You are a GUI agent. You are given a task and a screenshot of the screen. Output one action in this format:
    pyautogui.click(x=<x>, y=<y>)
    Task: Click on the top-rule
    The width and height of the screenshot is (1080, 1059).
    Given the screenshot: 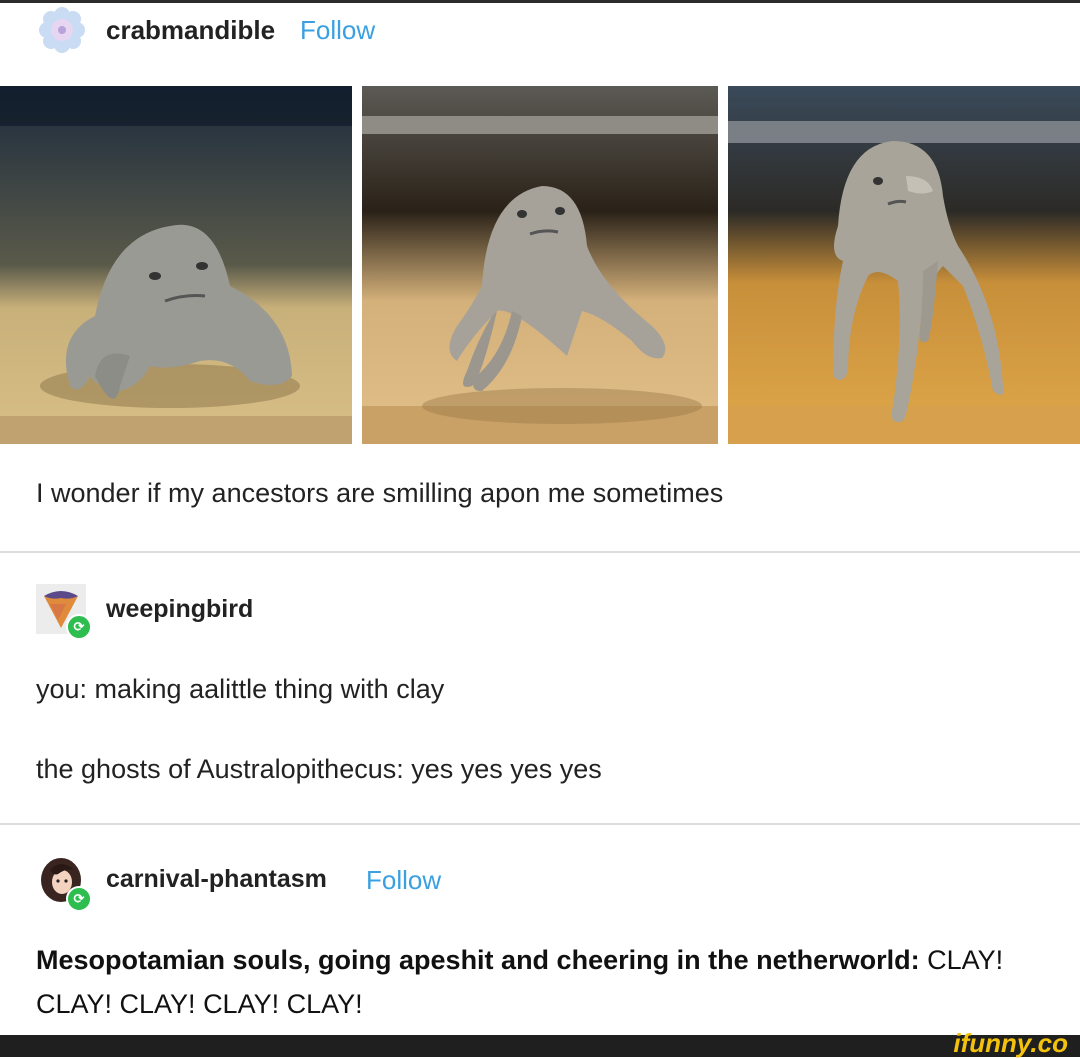 What is the action you would take?
    pyautogui.click(x=540, y=1)
    